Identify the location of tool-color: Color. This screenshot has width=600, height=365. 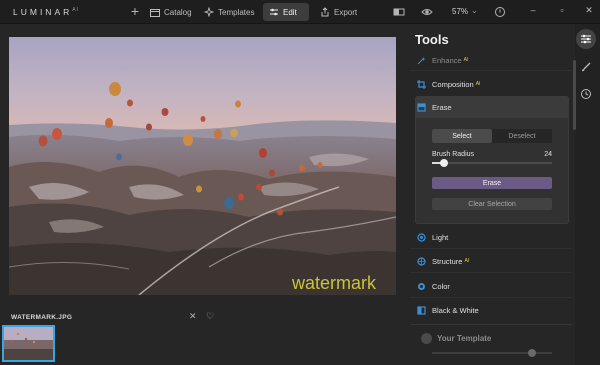
(433, 286).